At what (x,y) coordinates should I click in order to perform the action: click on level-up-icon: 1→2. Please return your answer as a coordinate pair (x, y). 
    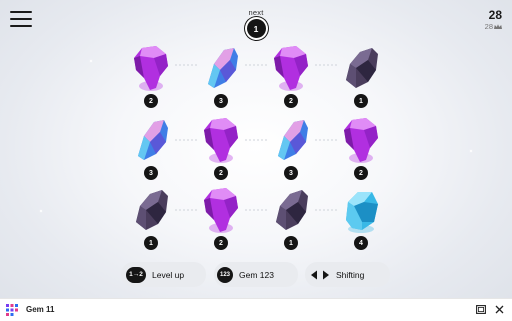
    Looking at the image, I should click on (136, 274).